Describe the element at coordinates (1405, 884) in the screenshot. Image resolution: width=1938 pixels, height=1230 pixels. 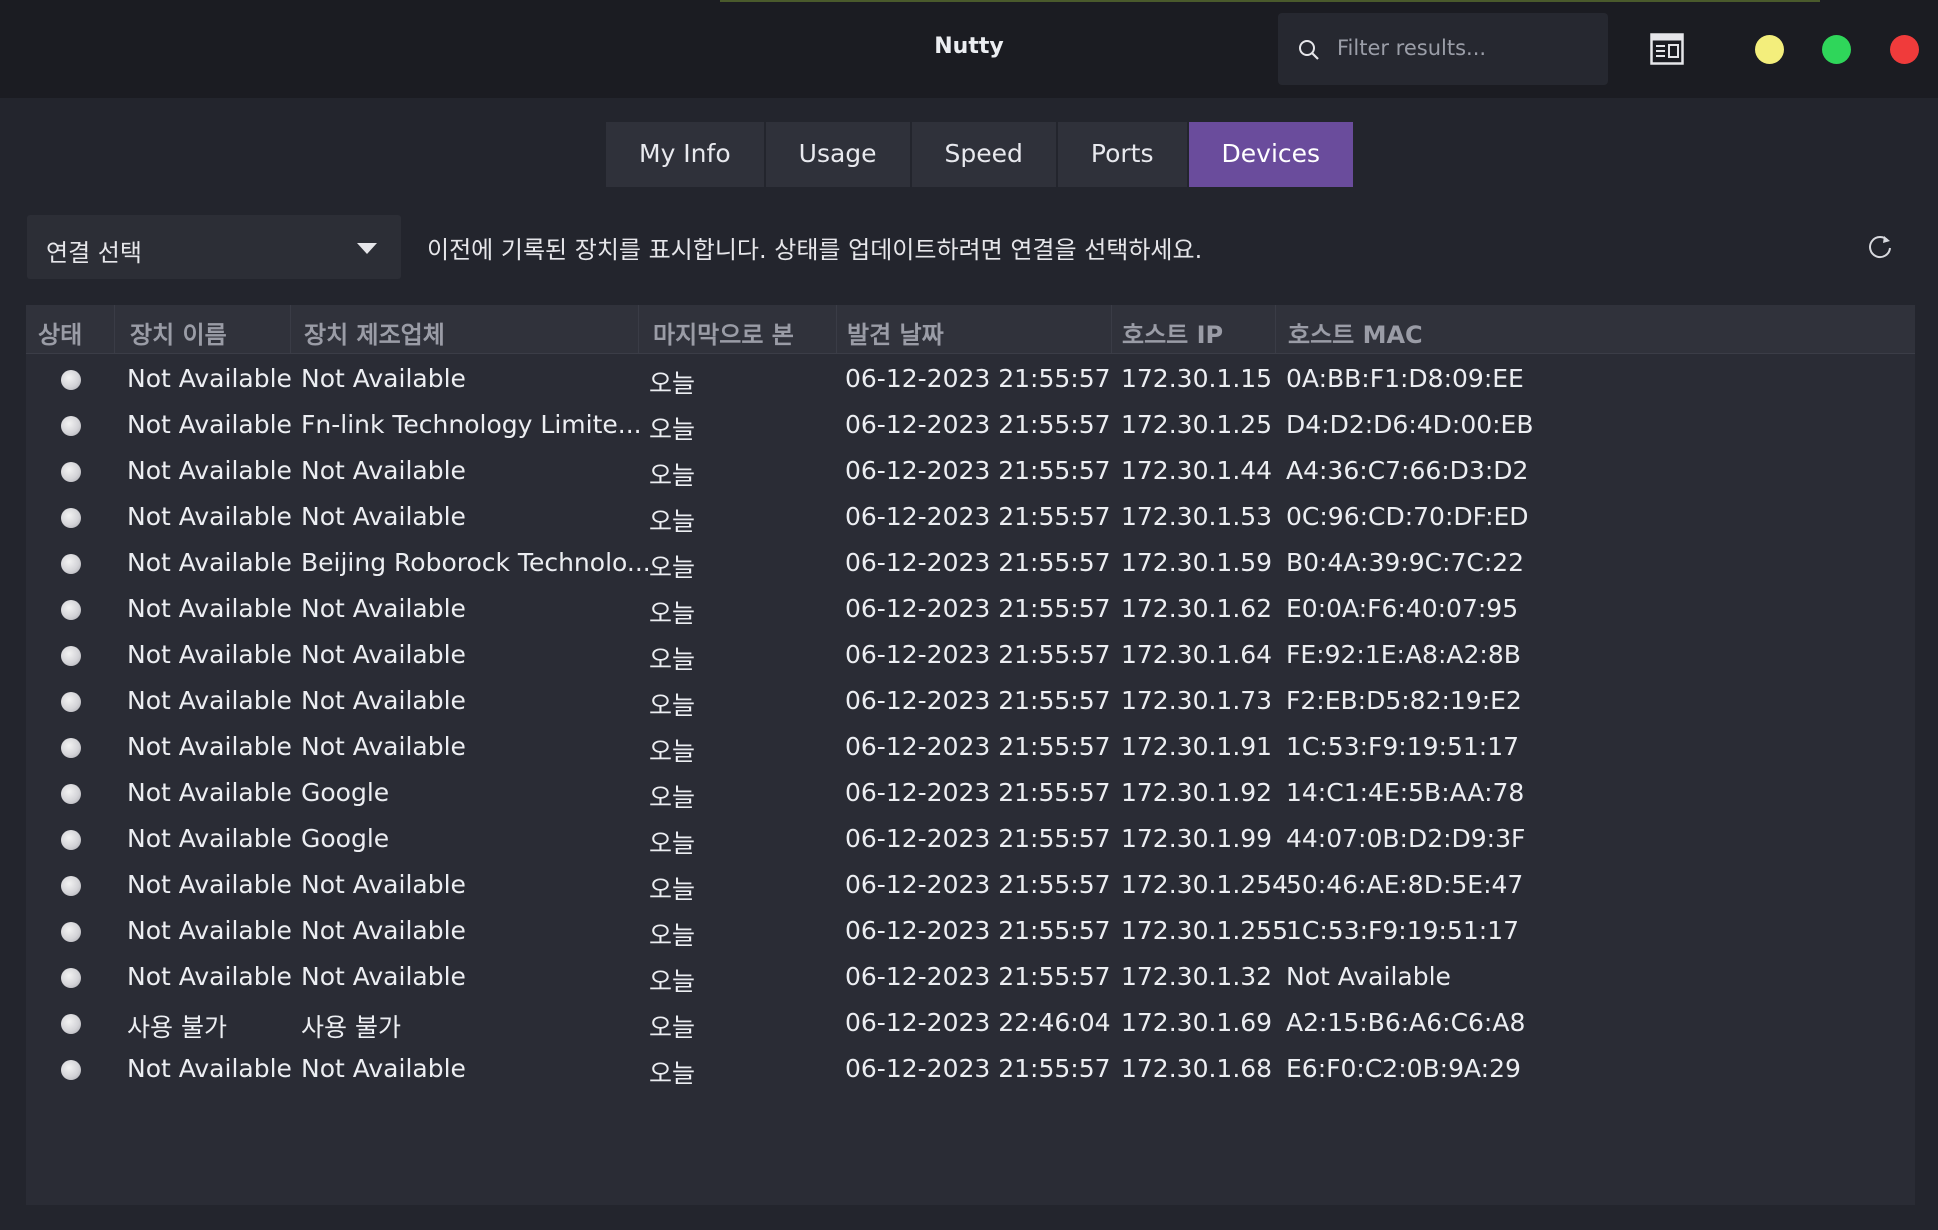
I see `cell-mac: 50:46:AE:8D:5E:47` at that location.